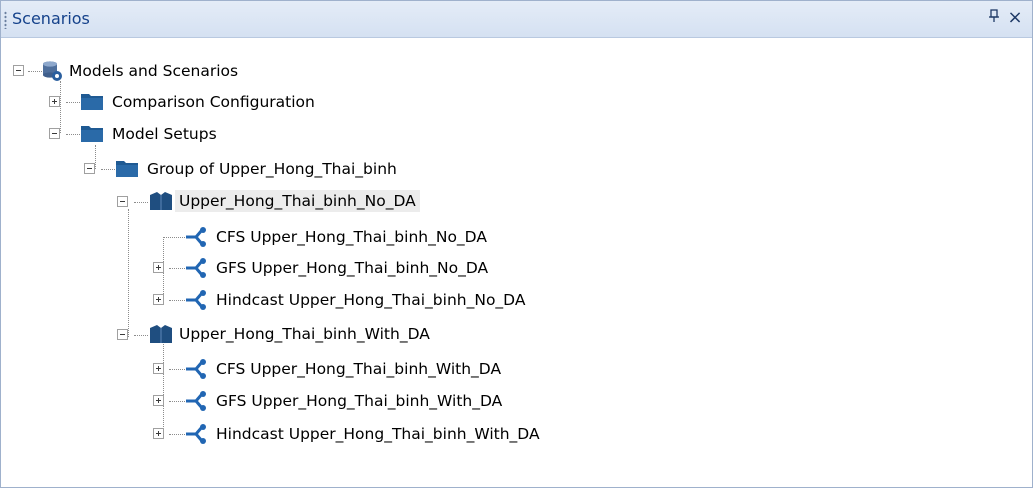 The width and height of the screenshot is (1033, 488). I want to click on pin-icon, so click(994, 18).